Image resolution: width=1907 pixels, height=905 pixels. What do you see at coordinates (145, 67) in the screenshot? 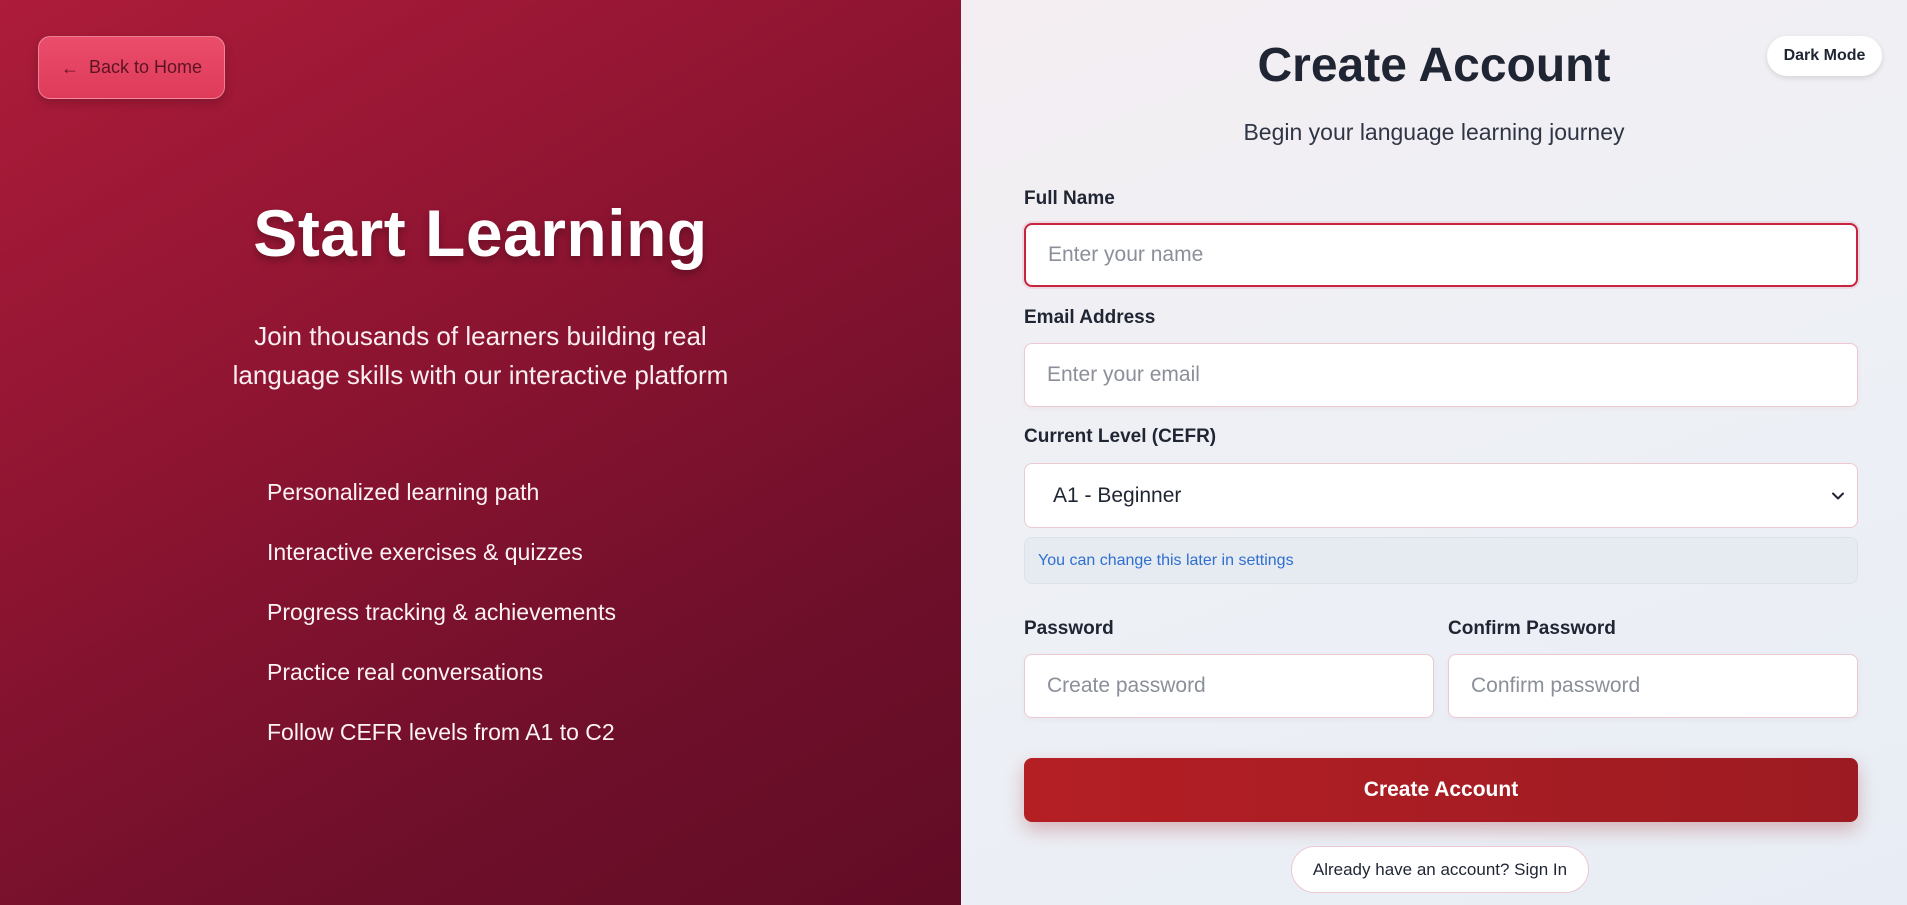
I see `back-to-home-label: Back to Home` at bounding box center [145, 67].